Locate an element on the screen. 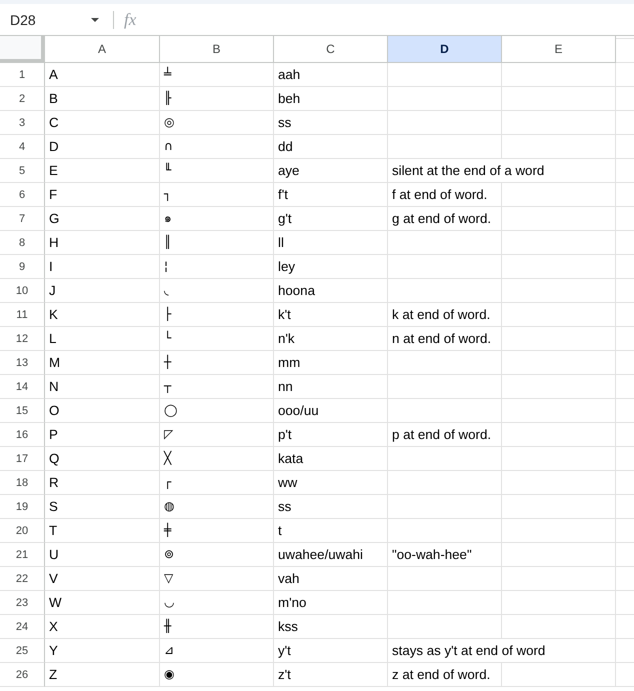 This screenshot has width=634, height=691. table-cell: N is located at coordinates (102, 387).